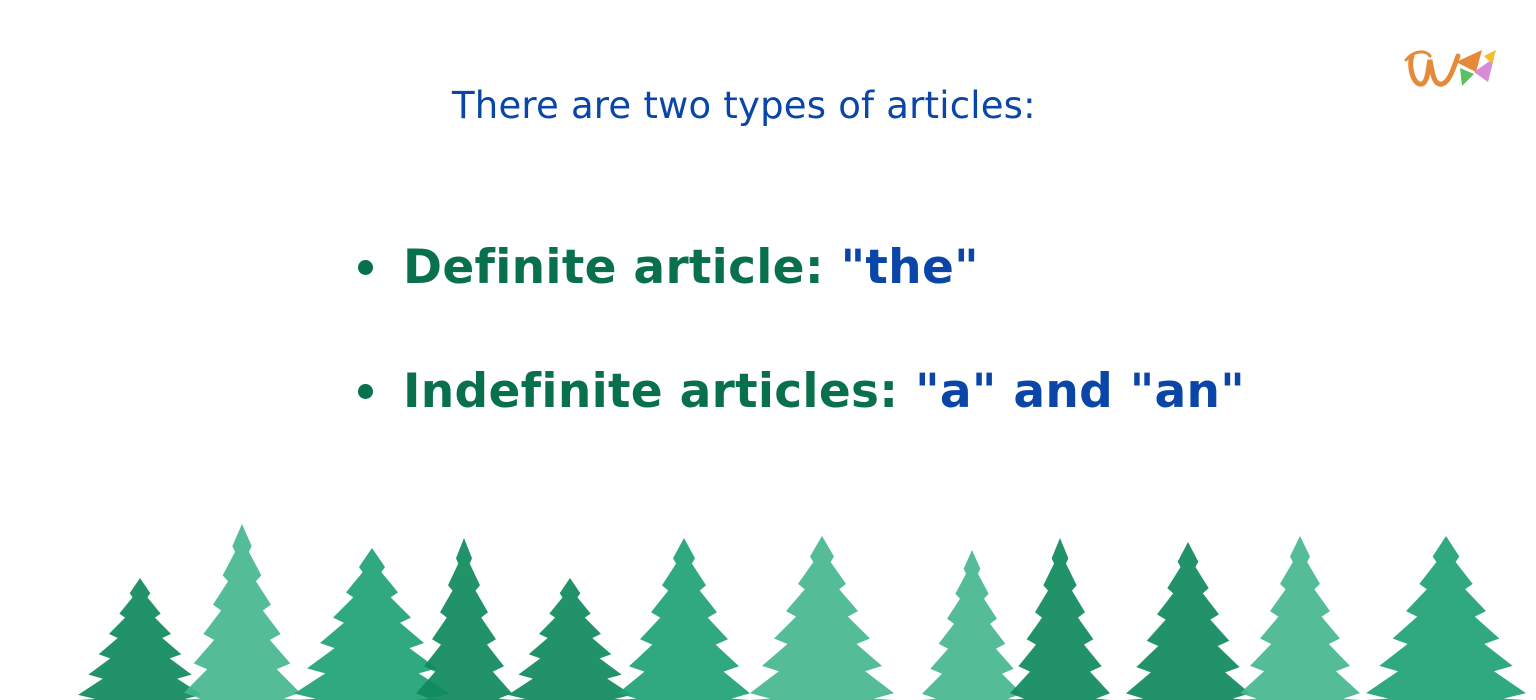  Describe the element at coordinates (651, 391) in the screenshot. I see `indefinite-label: Indefinite articles:` at that location.